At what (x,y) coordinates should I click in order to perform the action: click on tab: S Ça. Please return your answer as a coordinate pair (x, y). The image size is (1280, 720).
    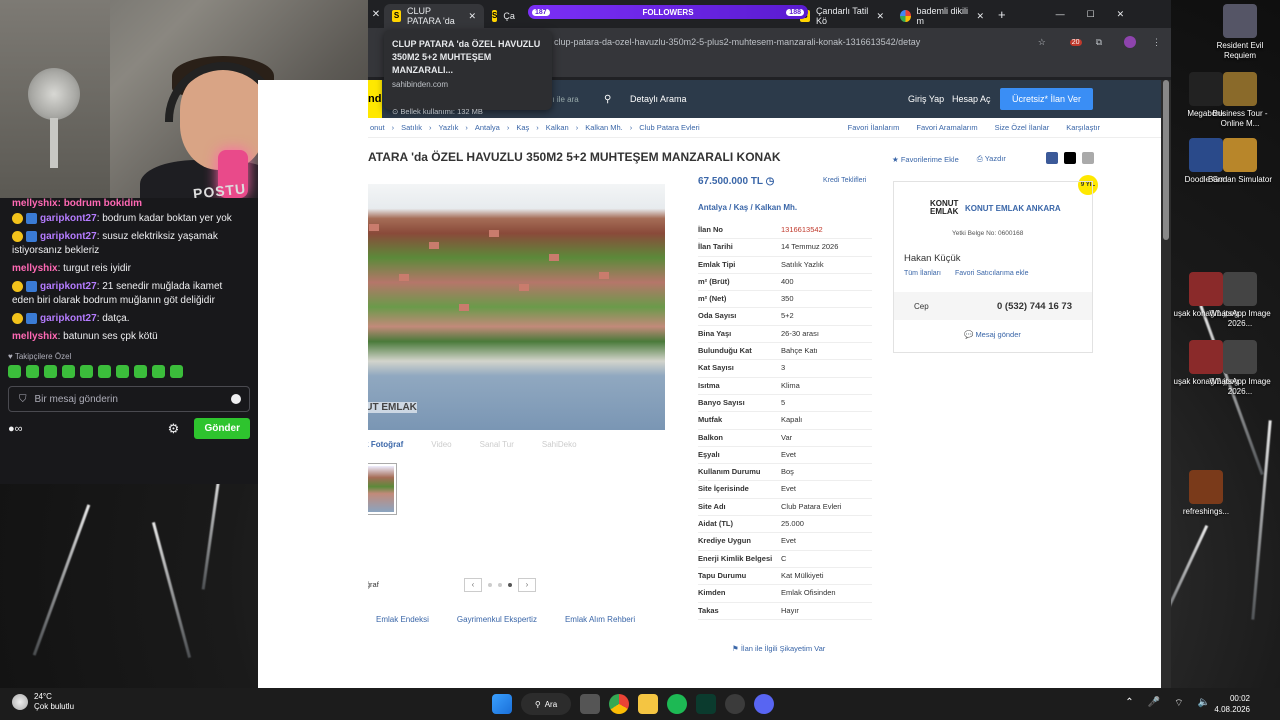
    Looking at the image, I should click on (499, 16).